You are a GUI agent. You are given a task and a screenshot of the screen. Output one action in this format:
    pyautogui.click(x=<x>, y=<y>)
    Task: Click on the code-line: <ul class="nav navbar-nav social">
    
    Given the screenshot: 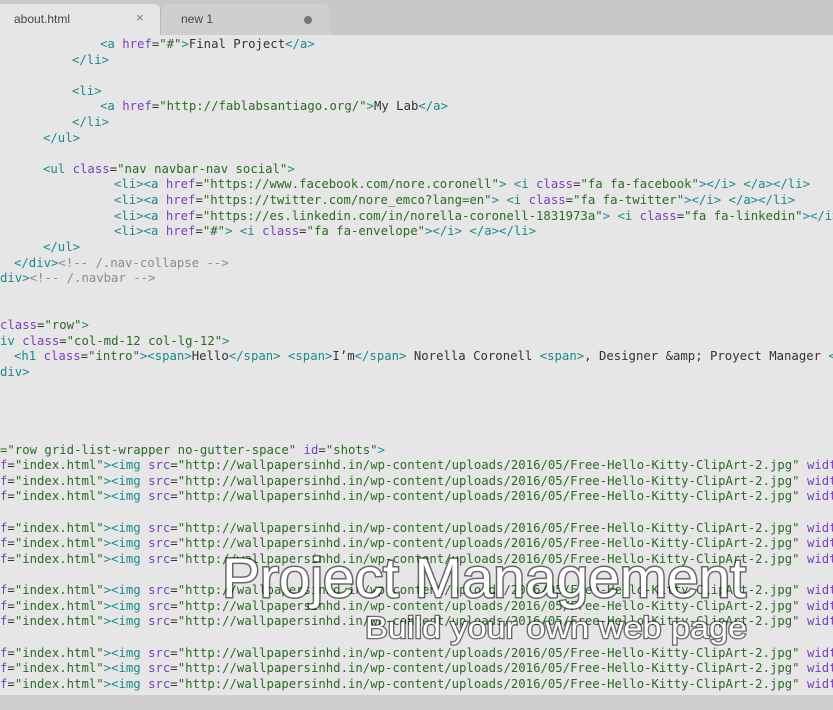 What is the action you would take?
    pyautogui.click(x=169, y=170)
    